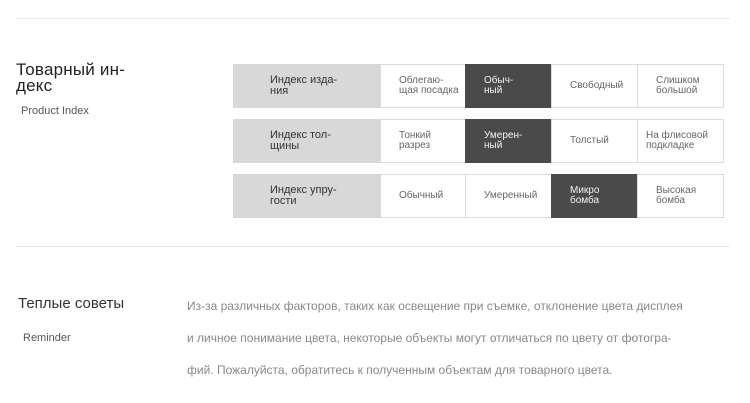 The height and width of the screenshot is (403, 750). Describe the element at coordinates (680, 196) in the screenshot. I see `option-cell: Высокая бомба` at that location.